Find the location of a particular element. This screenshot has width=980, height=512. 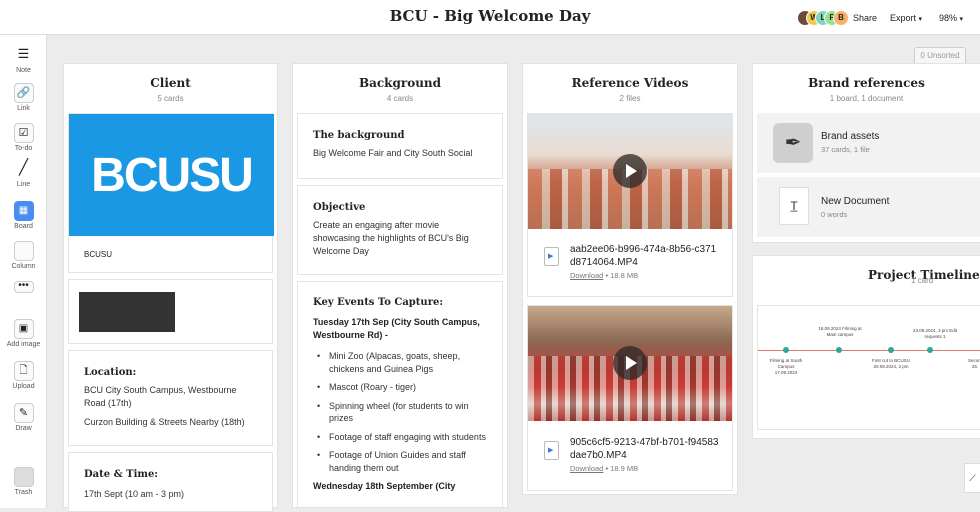

tool-label: Upload is located at coordinates (23, 386).